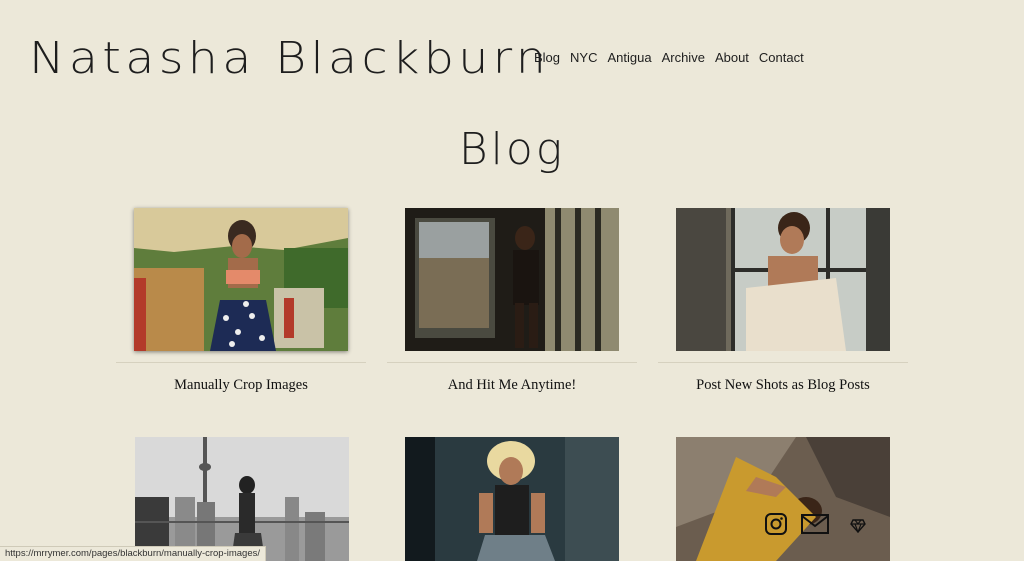  What do you see at coordinates (629, 58) in the screenshot?
I see `nav-antigua: Antigua` at bounding box center [629, 58].